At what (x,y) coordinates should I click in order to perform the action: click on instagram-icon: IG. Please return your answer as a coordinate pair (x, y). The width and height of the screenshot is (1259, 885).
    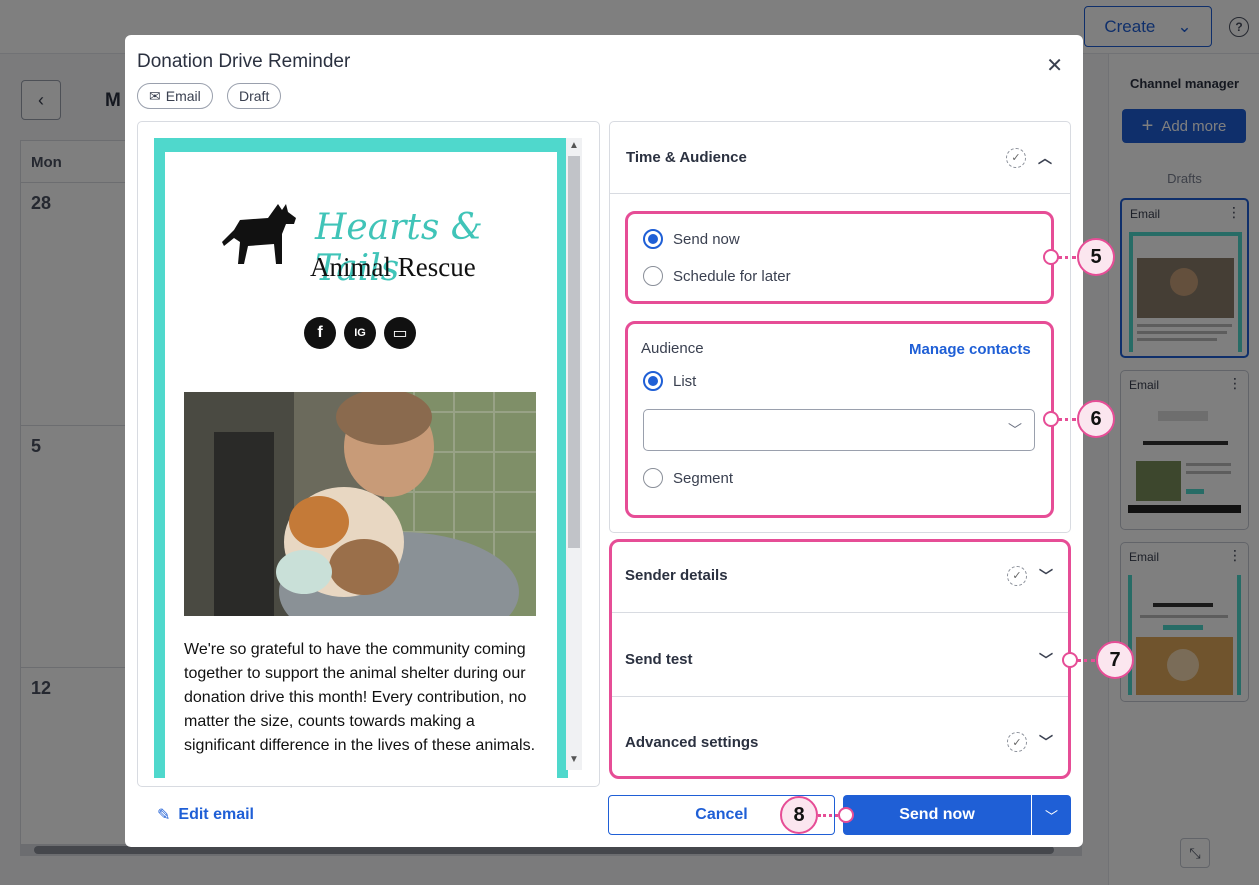
    Looking at the image, I should click on (360, 333).